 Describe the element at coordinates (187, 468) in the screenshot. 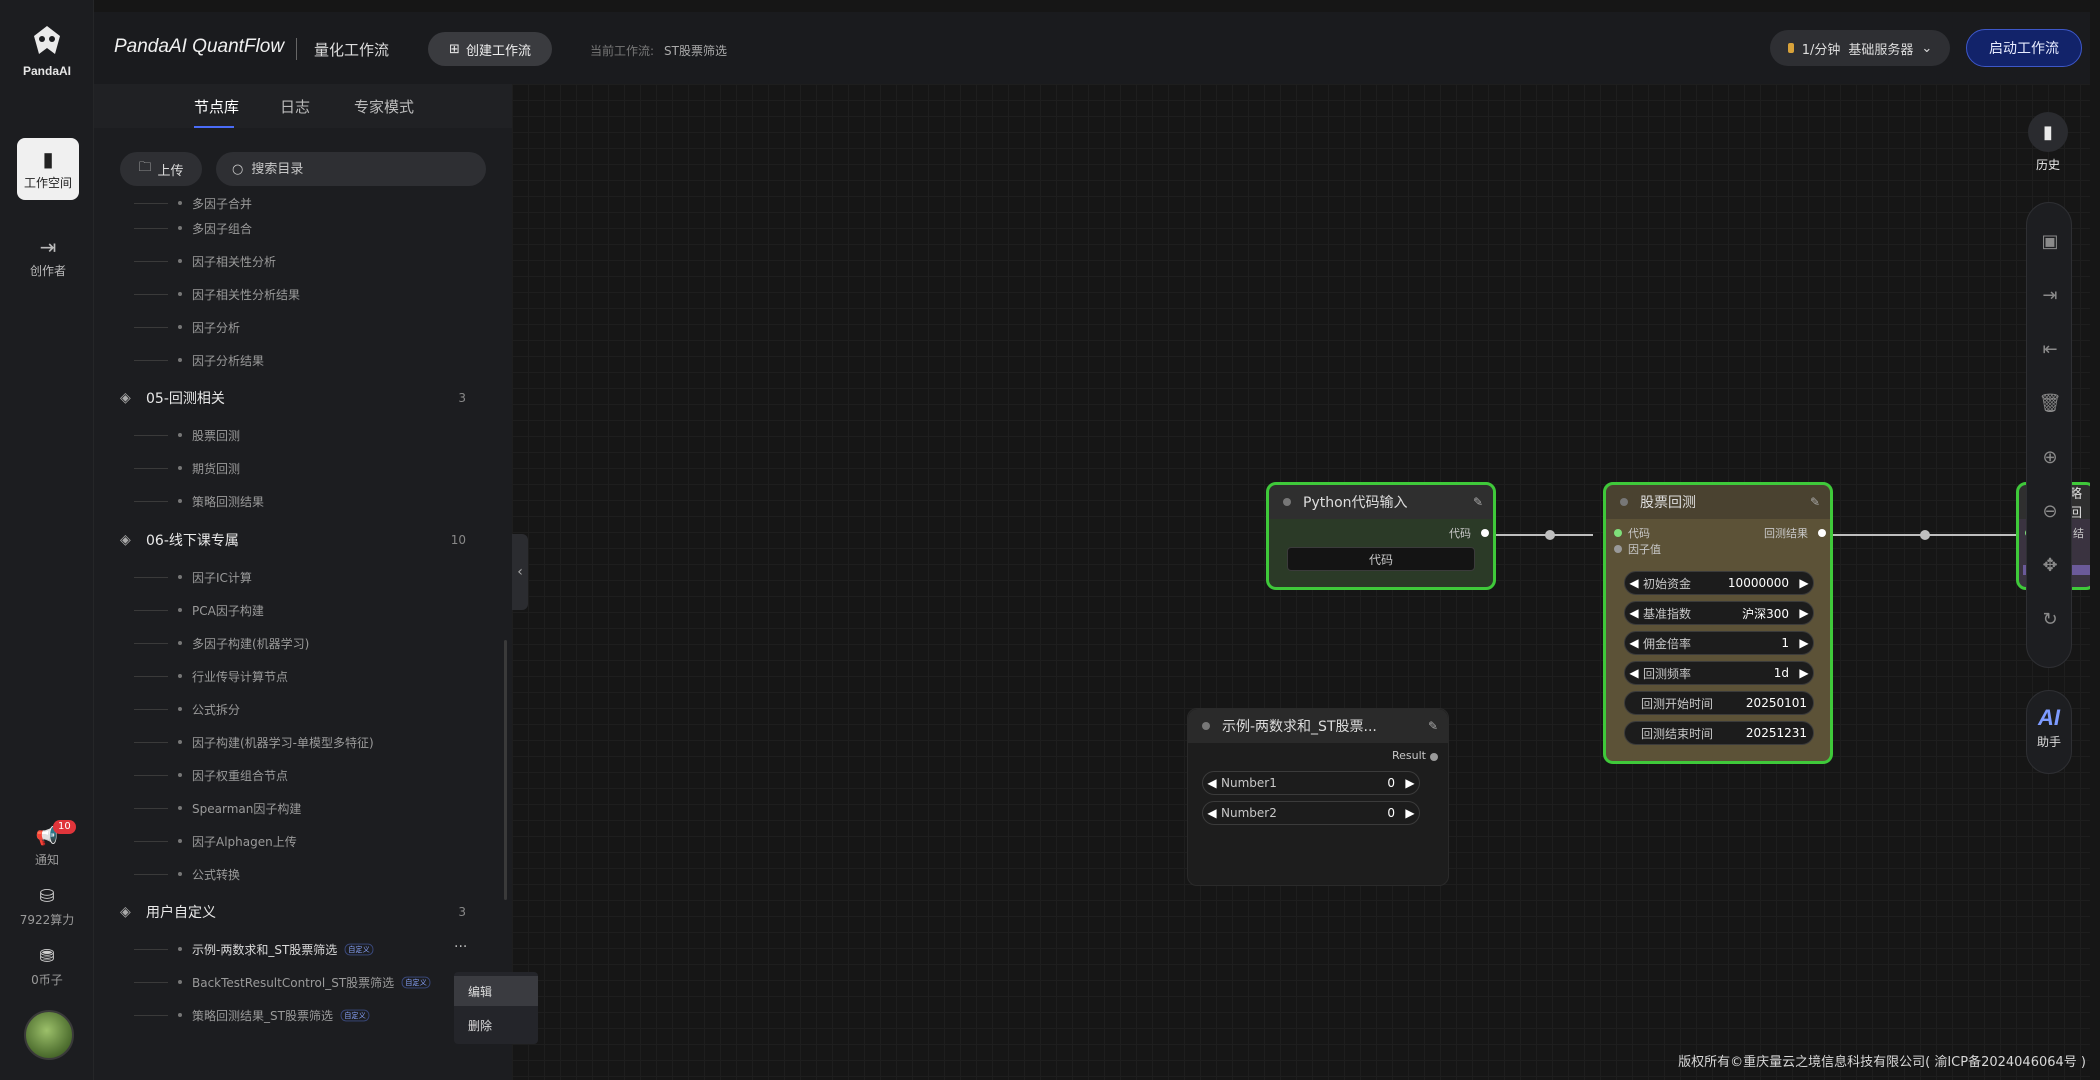

I see `list-item: 期货回测` at that location.